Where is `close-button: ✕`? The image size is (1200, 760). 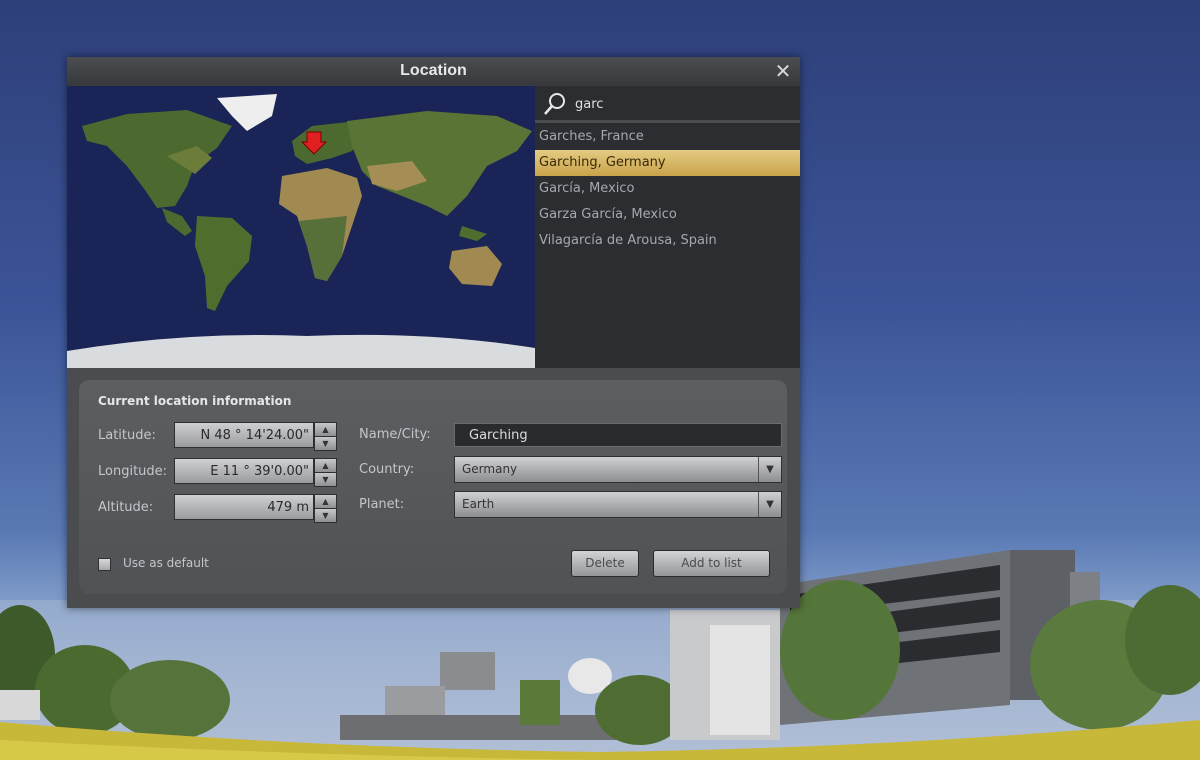
close-button: ✕ is located at coordinates (783, 71).